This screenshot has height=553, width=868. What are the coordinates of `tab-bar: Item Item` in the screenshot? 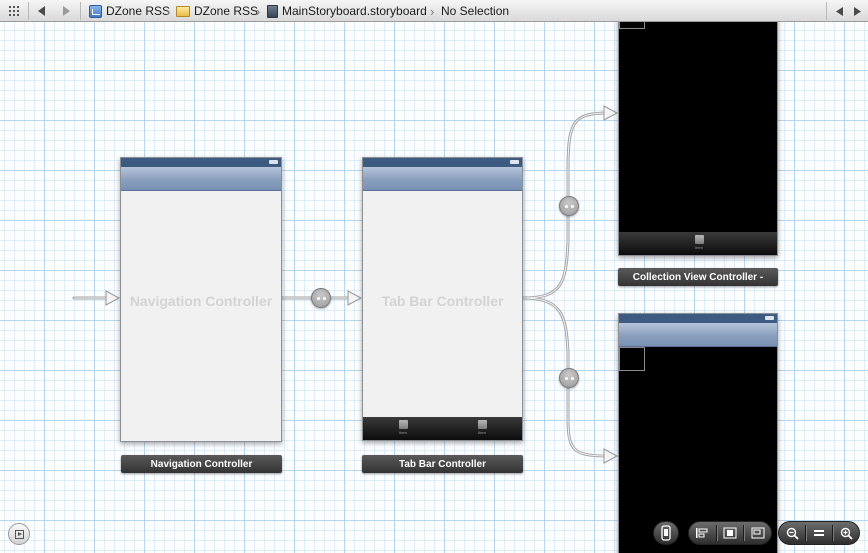 It's located at (442, 428).